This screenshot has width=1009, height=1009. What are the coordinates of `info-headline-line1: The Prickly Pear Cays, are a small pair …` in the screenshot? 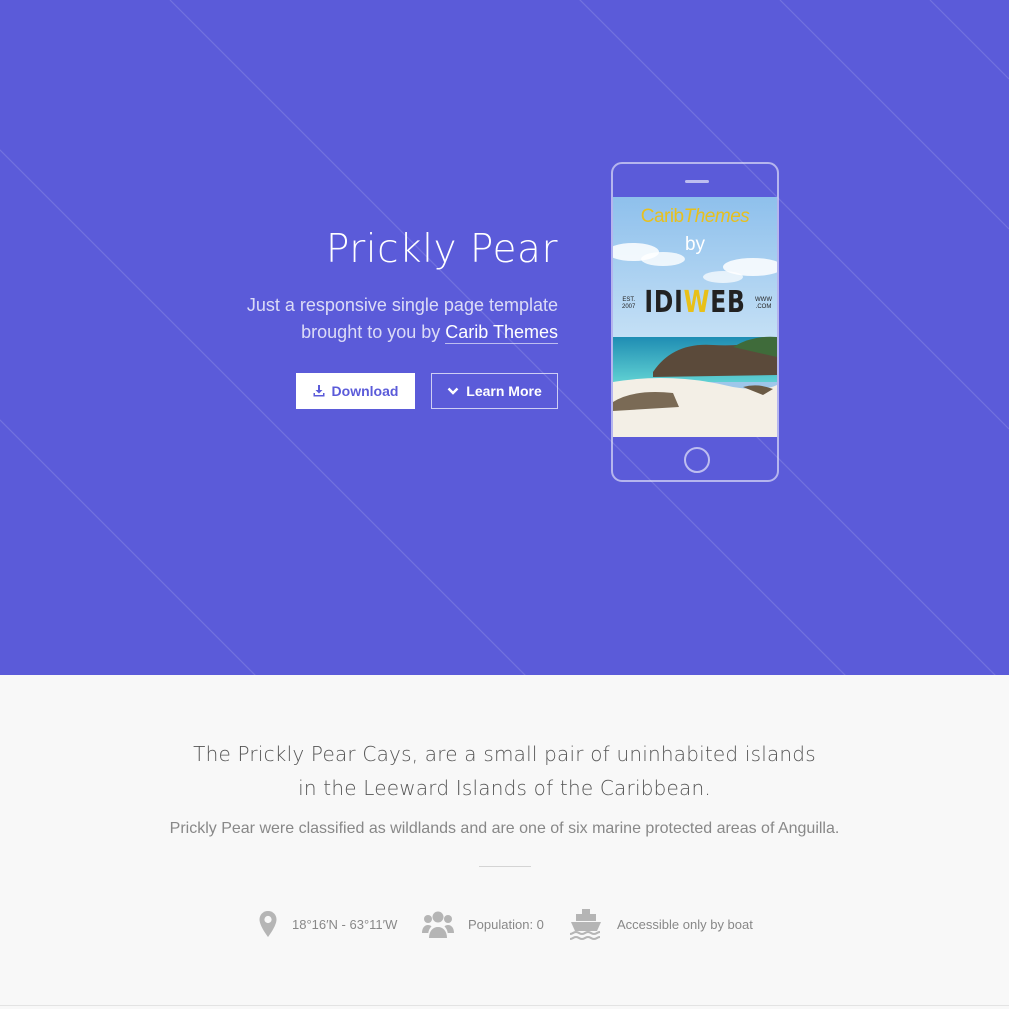 It's located at (504, 754).